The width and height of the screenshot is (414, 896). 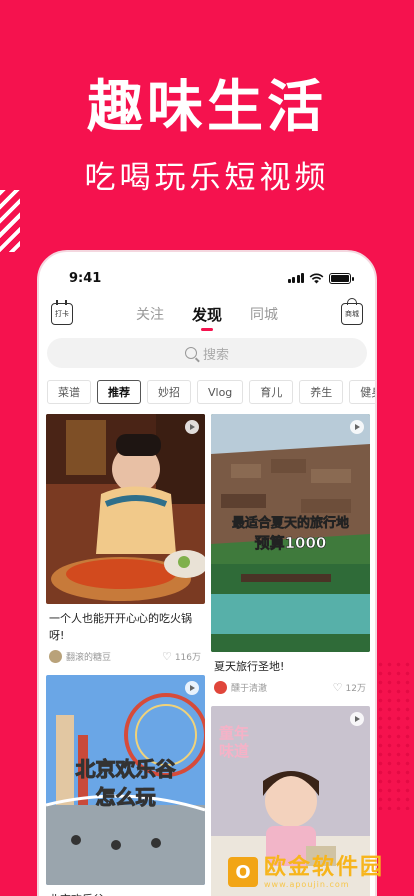 What do you see at coordinates (307, 884) in the screenshot?
I see `watermark-url: www.apoujin.com` at bounding box center [307, 884].